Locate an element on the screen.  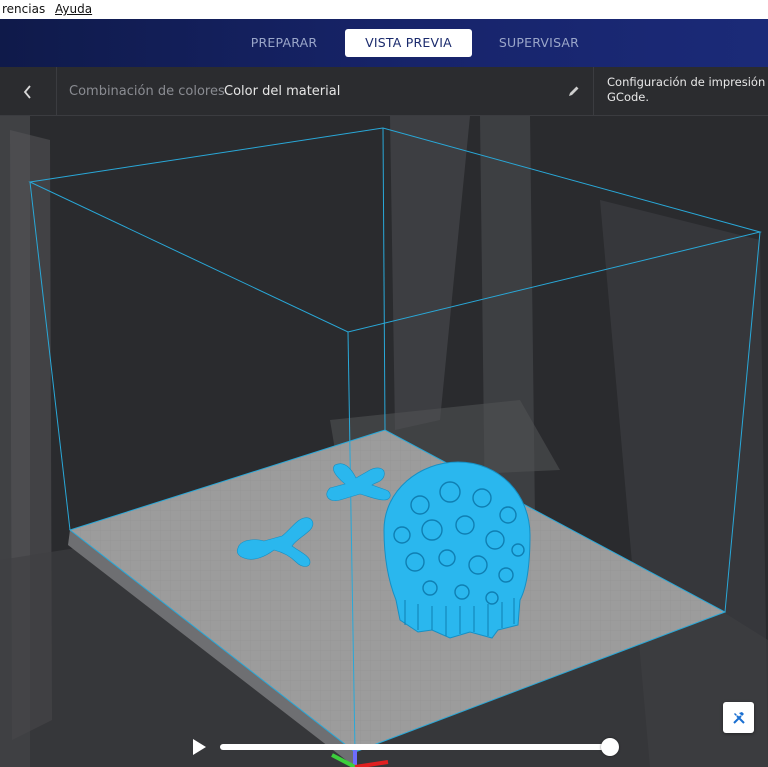
edit-color-scheme-button is located at coordinates (574, 91).